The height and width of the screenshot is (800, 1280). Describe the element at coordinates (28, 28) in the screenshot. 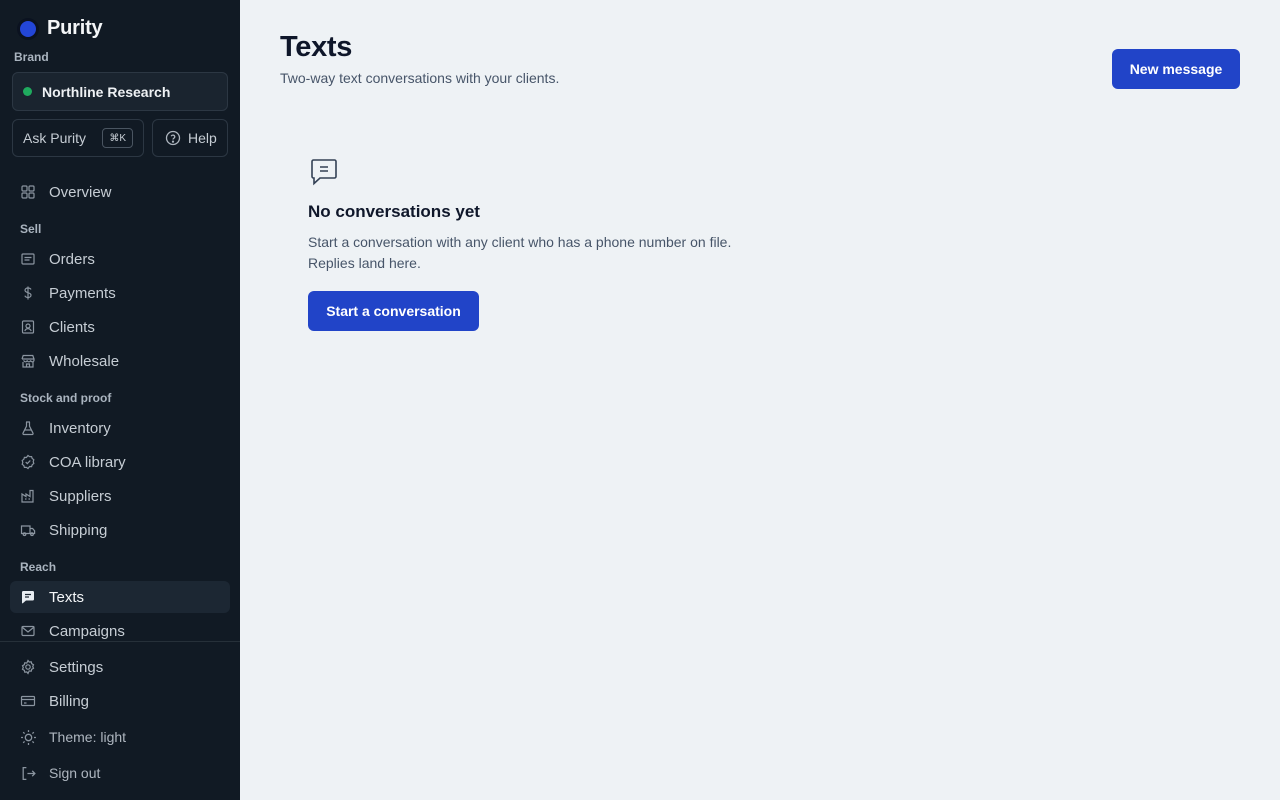

I see `logo-mark-icon` at that location.